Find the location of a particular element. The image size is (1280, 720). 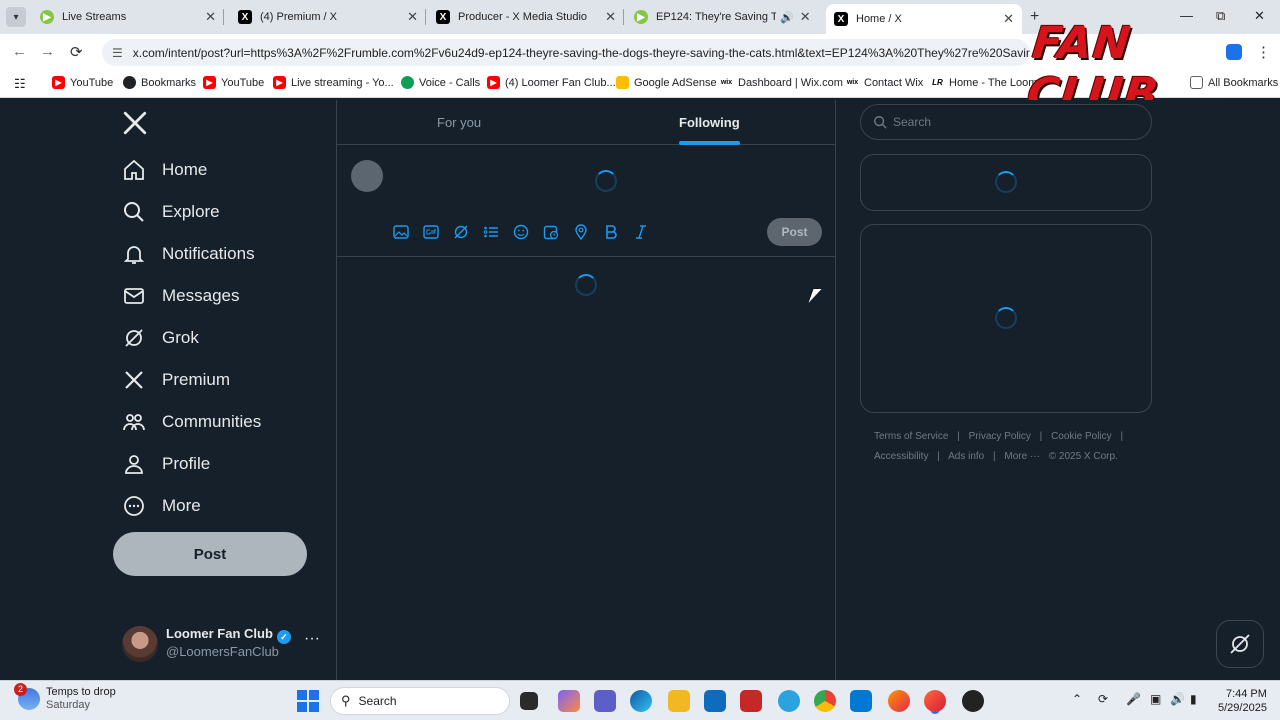

telegram-icon is located at coordinates (789, 701).